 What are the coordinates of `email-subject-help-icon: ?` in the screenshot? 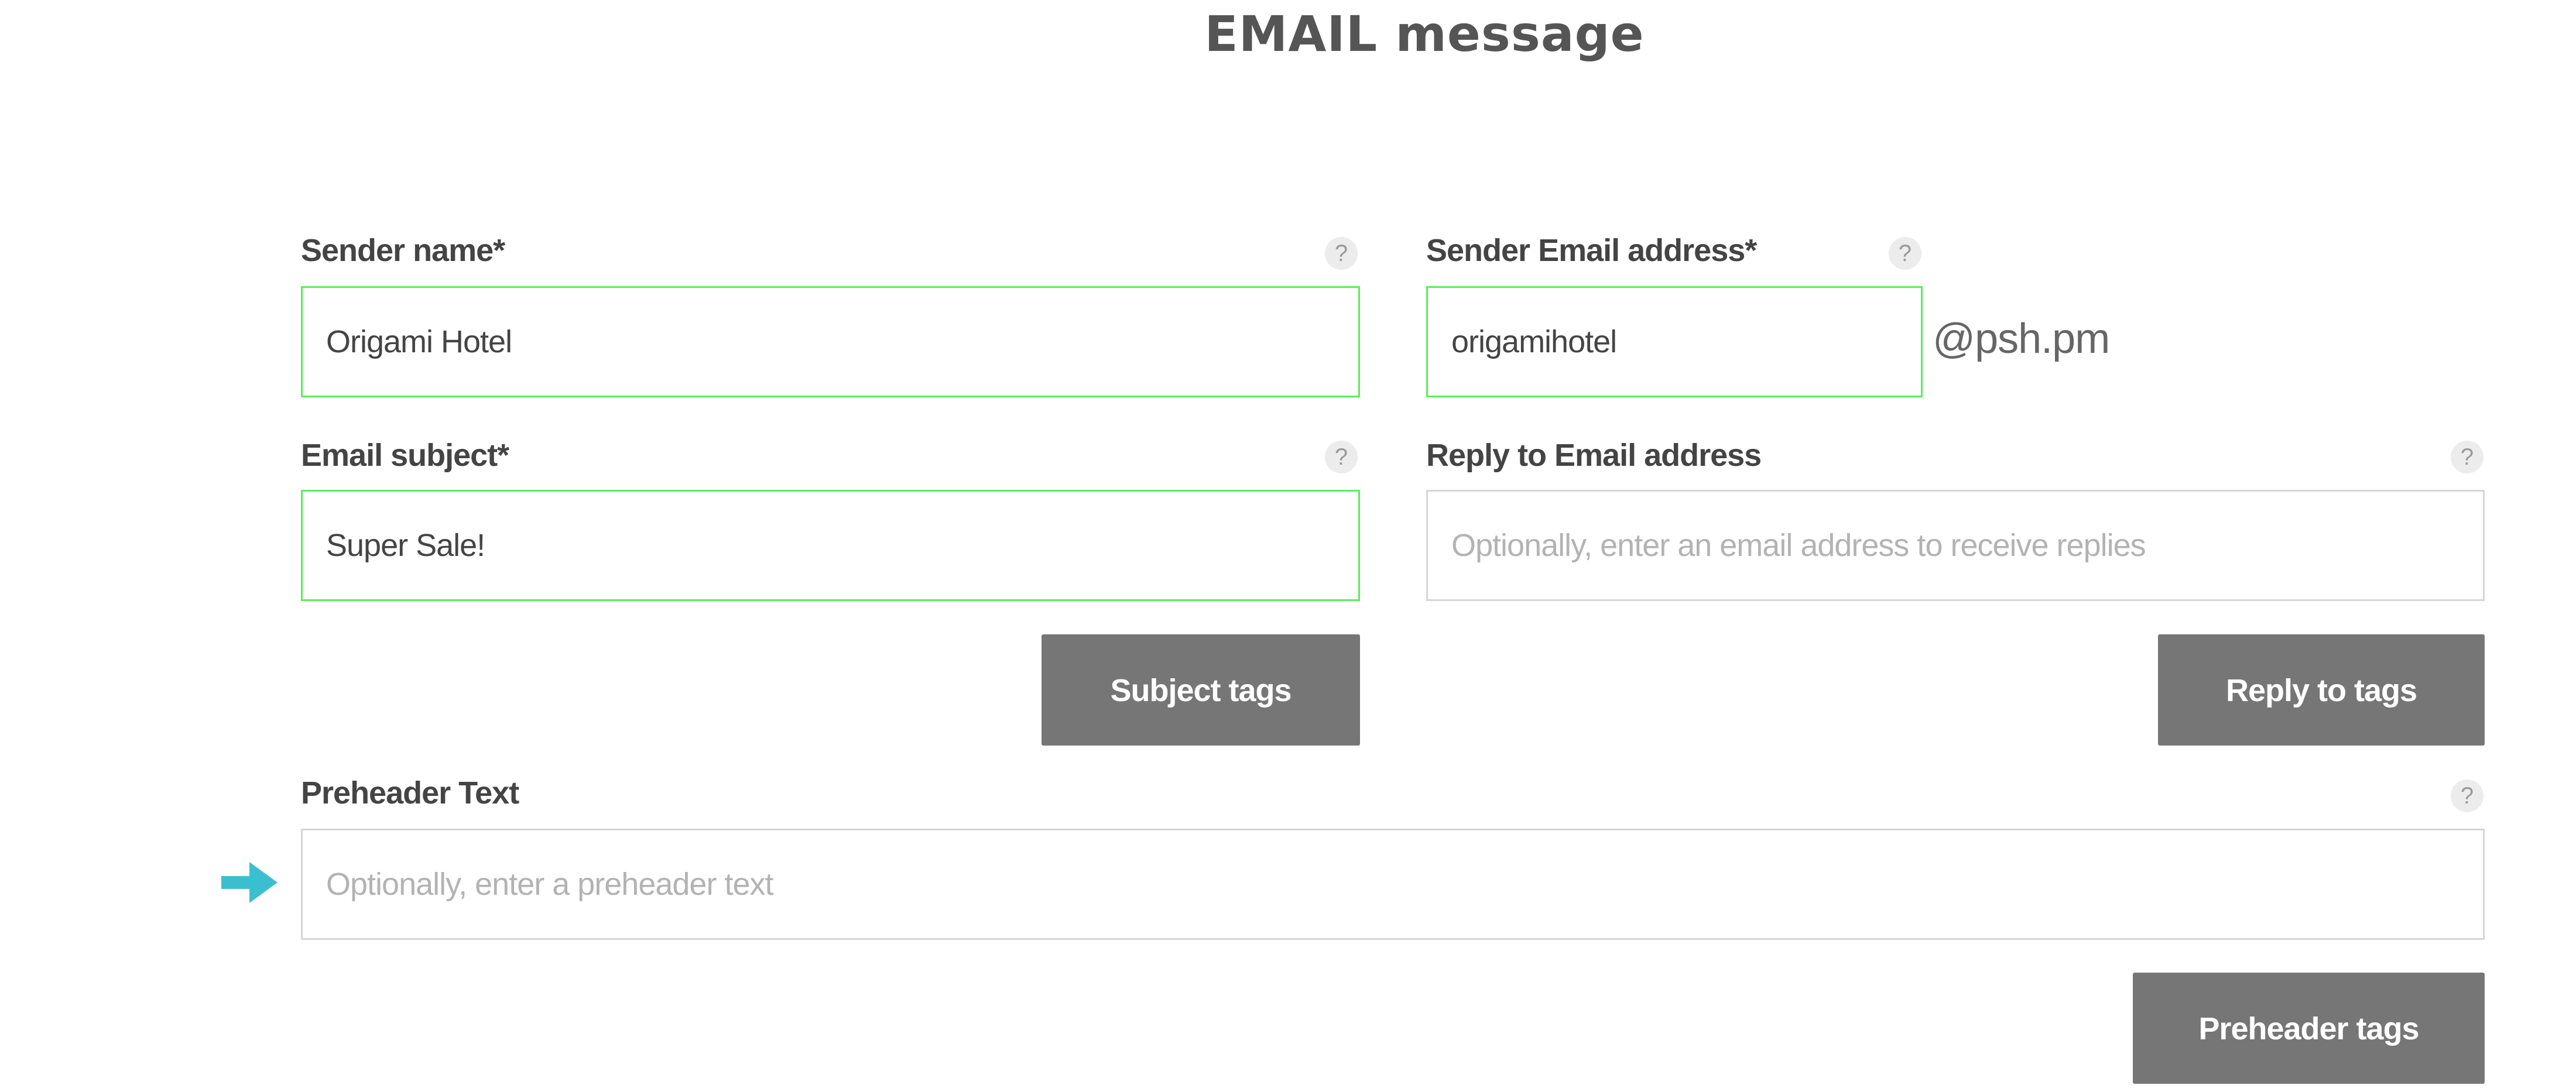 It's located at (1341, 457).